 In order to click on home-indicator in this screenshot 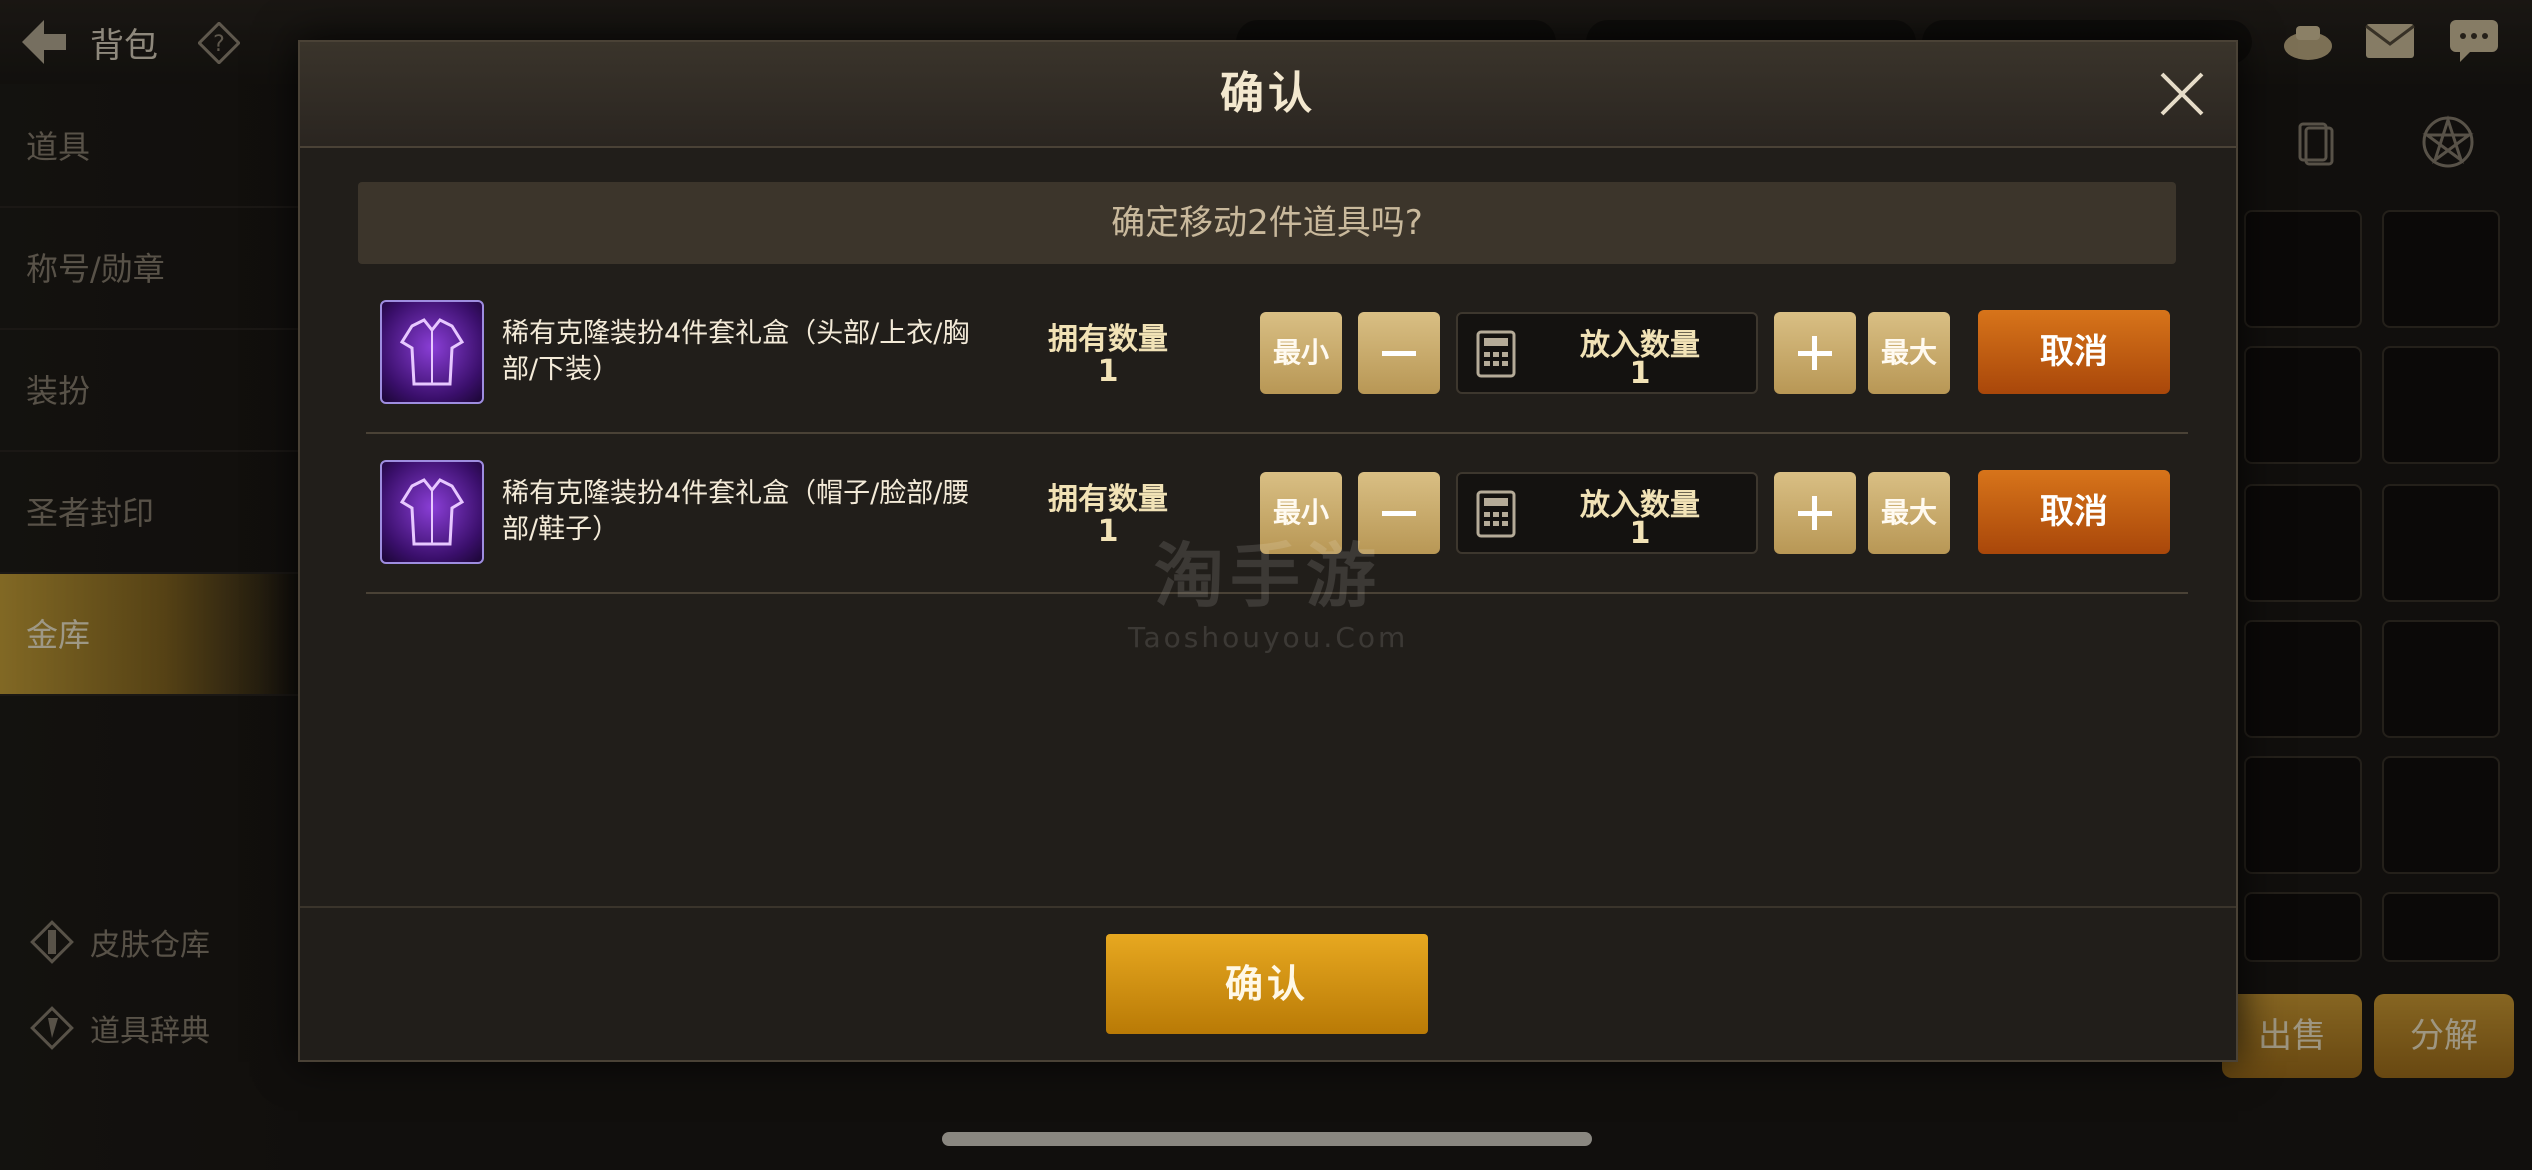, I will do `click(1267, 1139)`.